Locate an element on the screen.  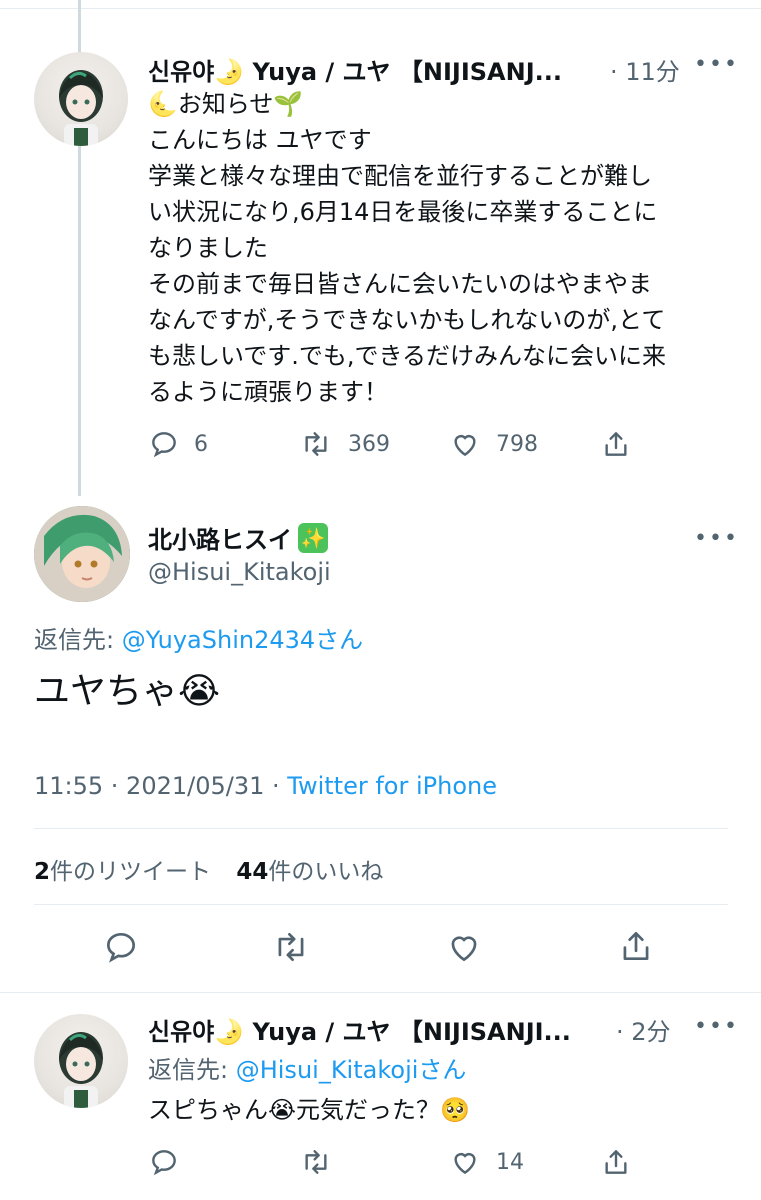
like-stat-label: 件のいいね is located at coordinates (326, 872).